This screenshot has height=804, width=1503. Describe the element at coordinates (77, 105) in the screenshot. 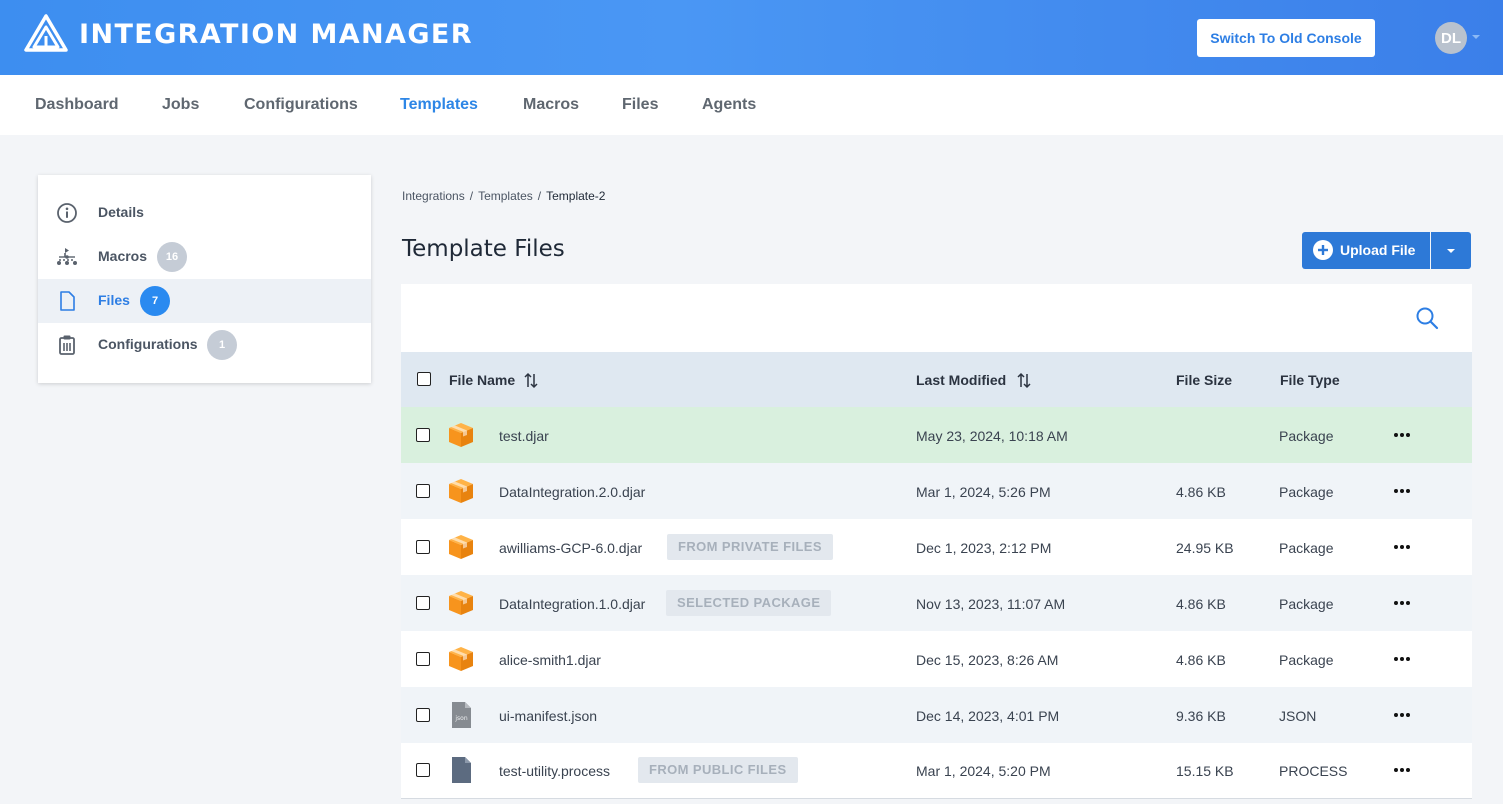

I see `nav-dashboard: Dashboard` at that location.